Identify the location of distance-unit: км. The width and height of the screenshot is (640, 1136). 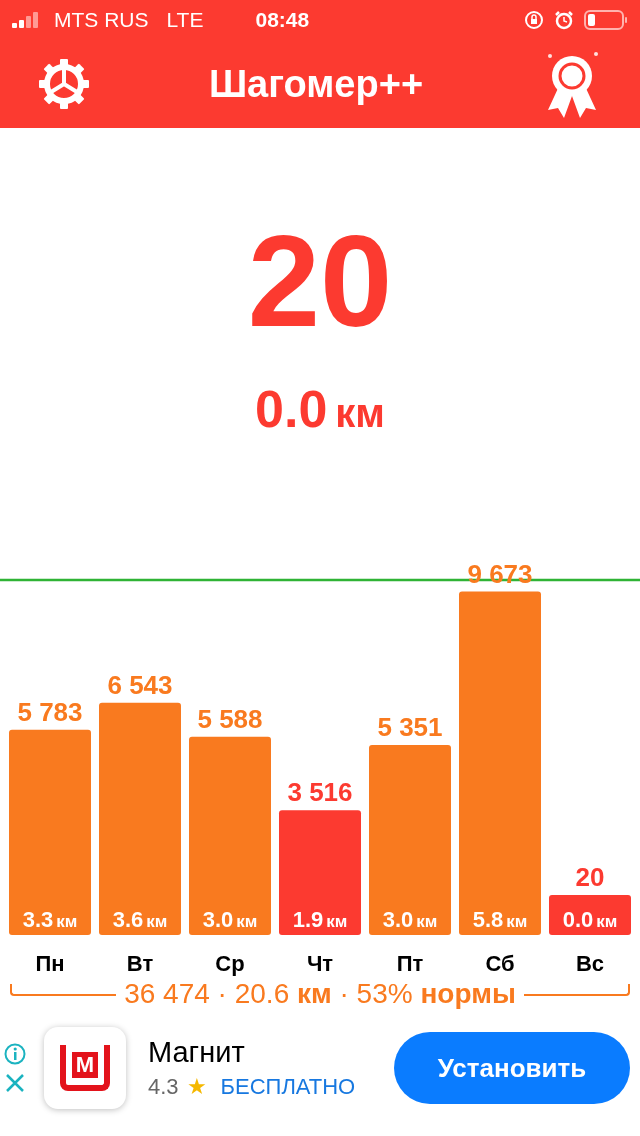
(360, 413).